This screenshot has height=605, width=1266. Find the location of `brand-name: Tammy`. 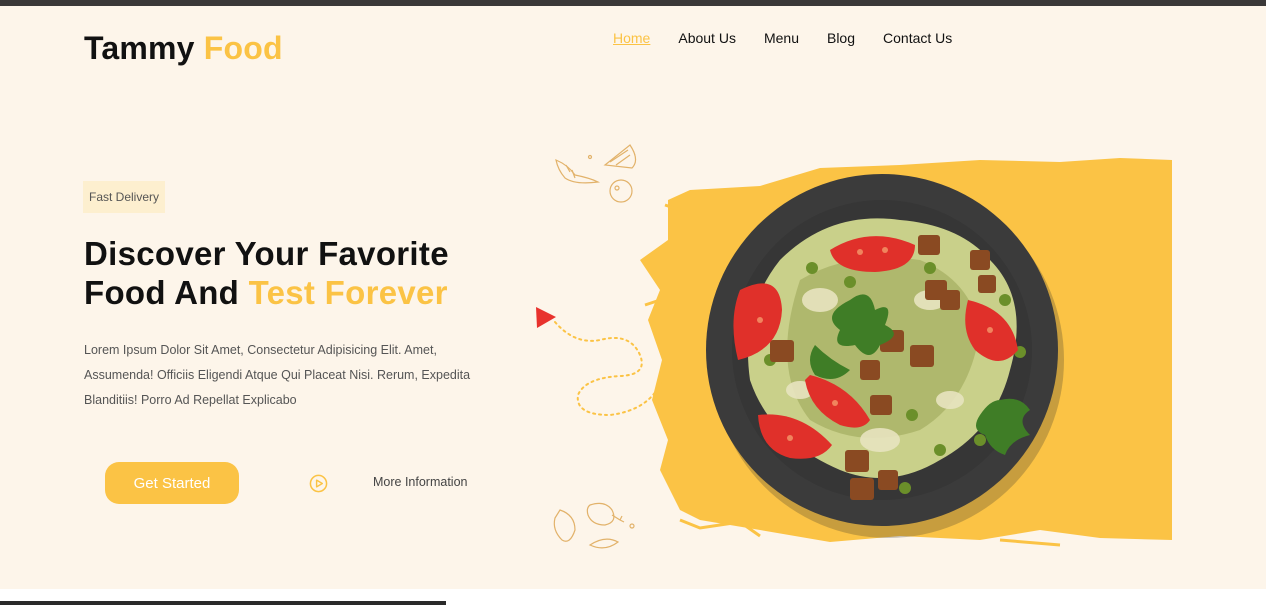

brand-name: Tammy is located at coordinates (139, 48).